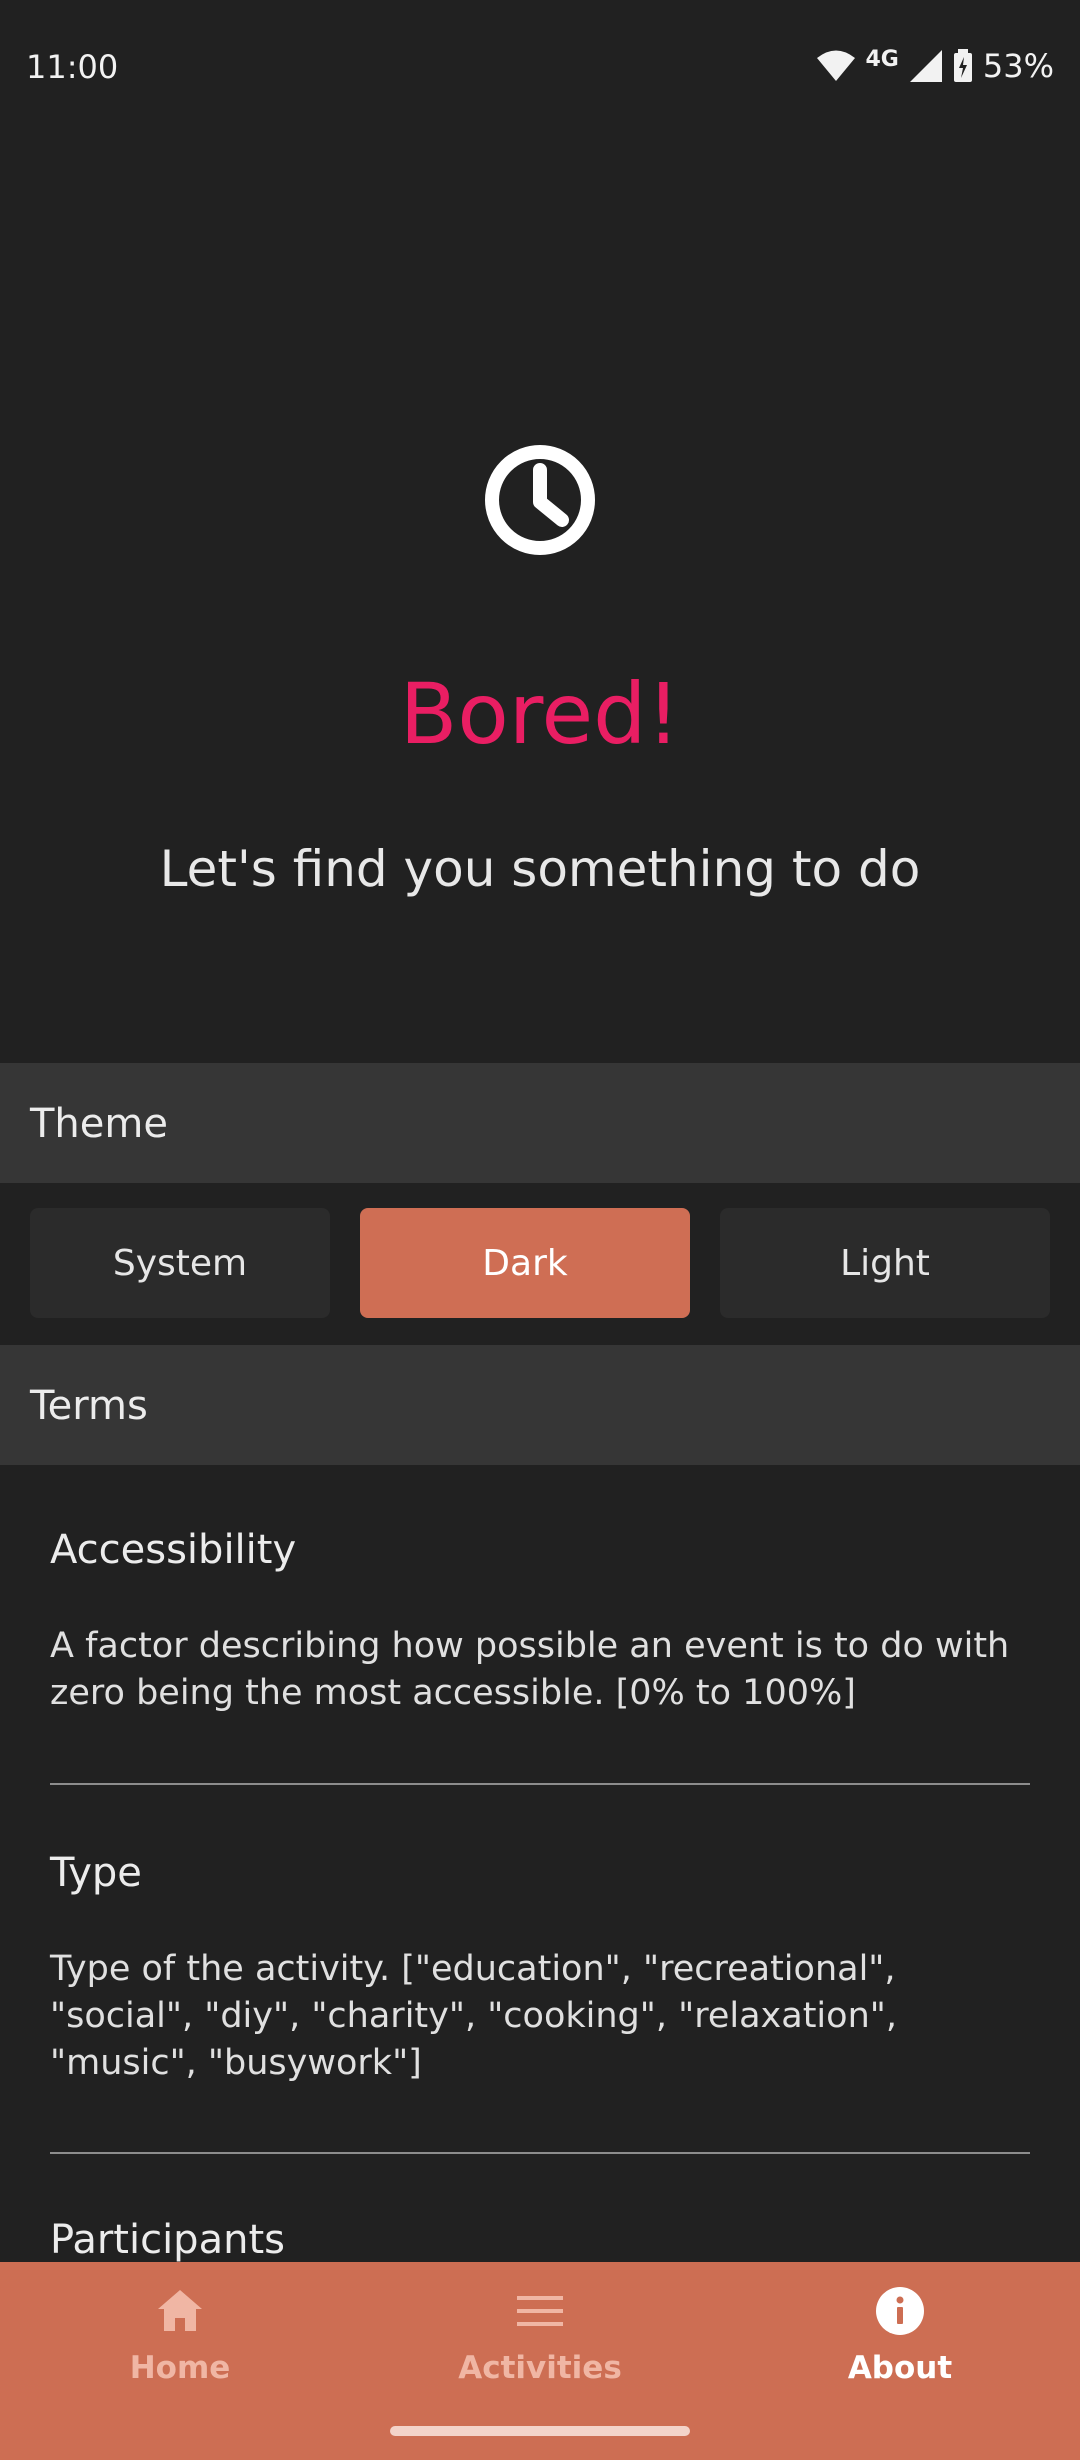 The width and height of the screenshot is (1080, 2460). What do you see at coordinates (900, 2368) in the screenshot?
I see `nav-about-label: About` at bounding box center [900, 2368].